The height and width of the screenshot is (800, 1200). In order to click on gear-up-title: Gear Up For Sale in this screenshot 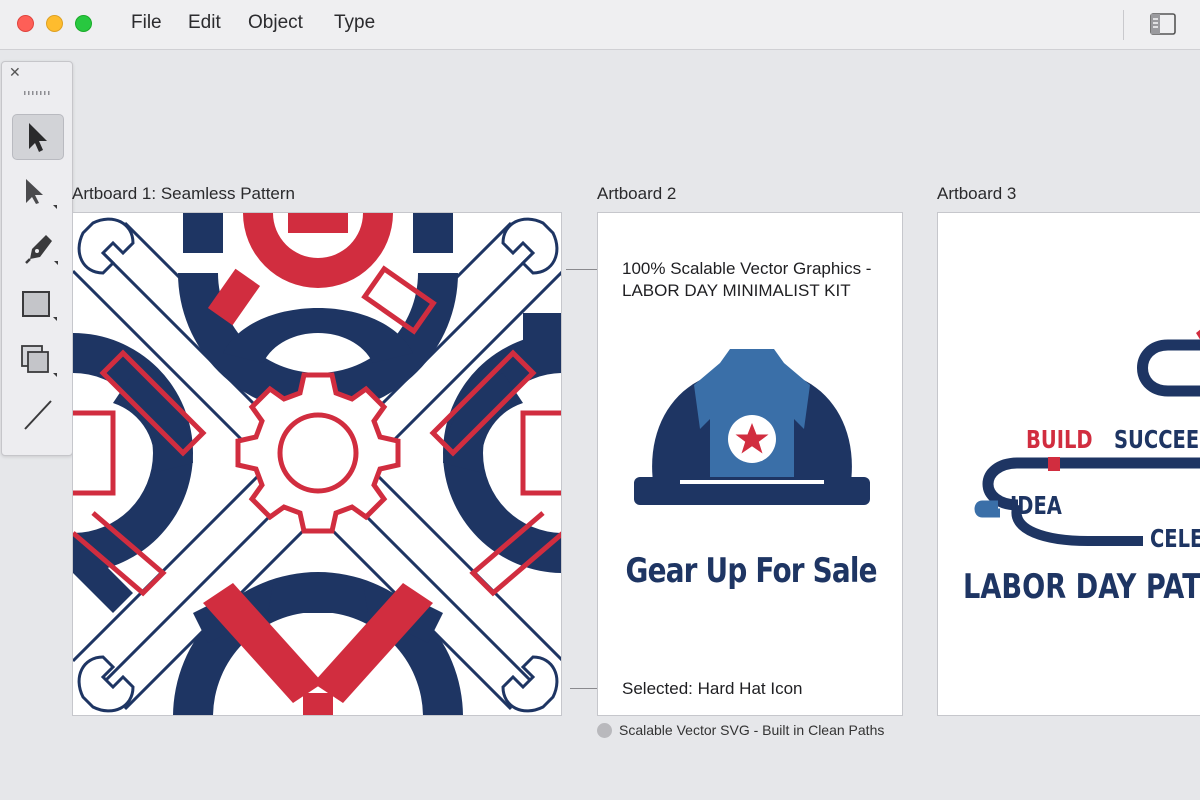, I will do `click(752, 571)`.